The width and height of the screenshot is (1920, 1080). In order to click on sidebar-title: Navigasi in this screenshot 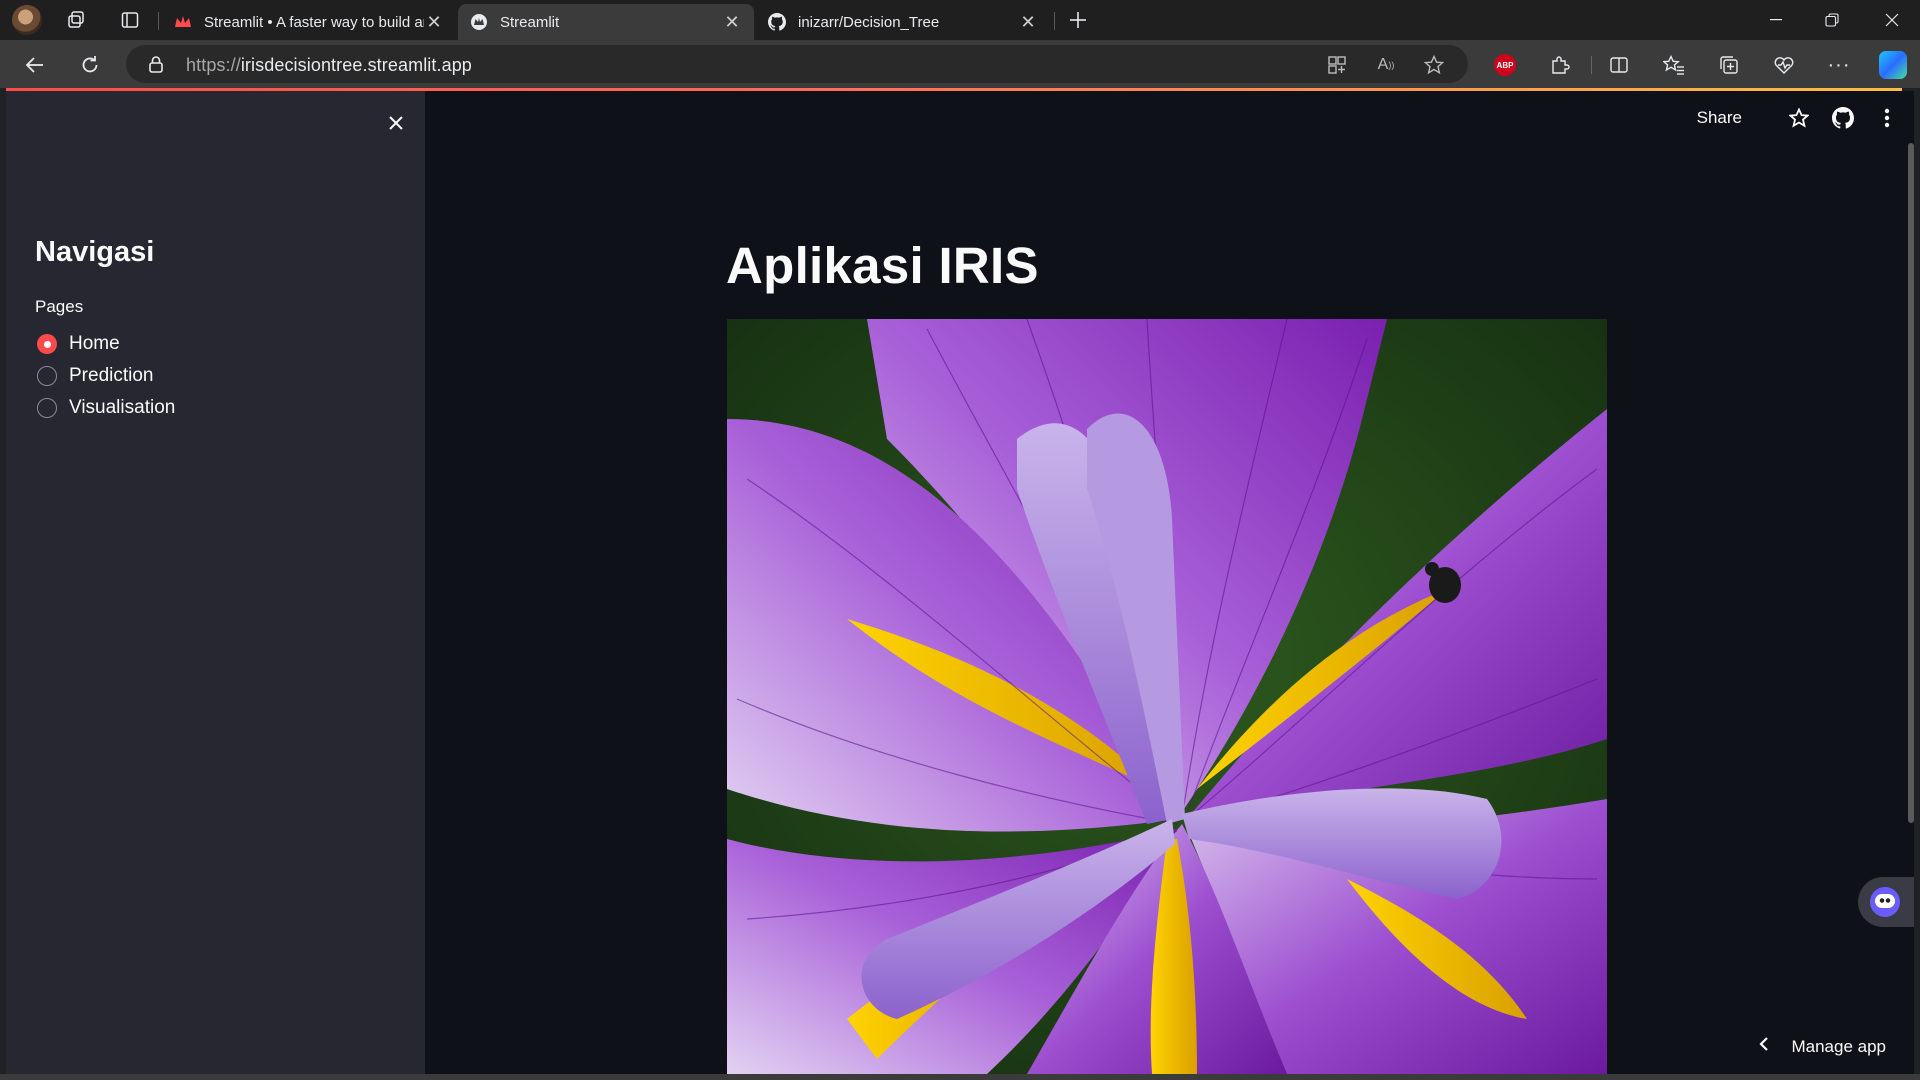, I will do `click(95, 252)`.